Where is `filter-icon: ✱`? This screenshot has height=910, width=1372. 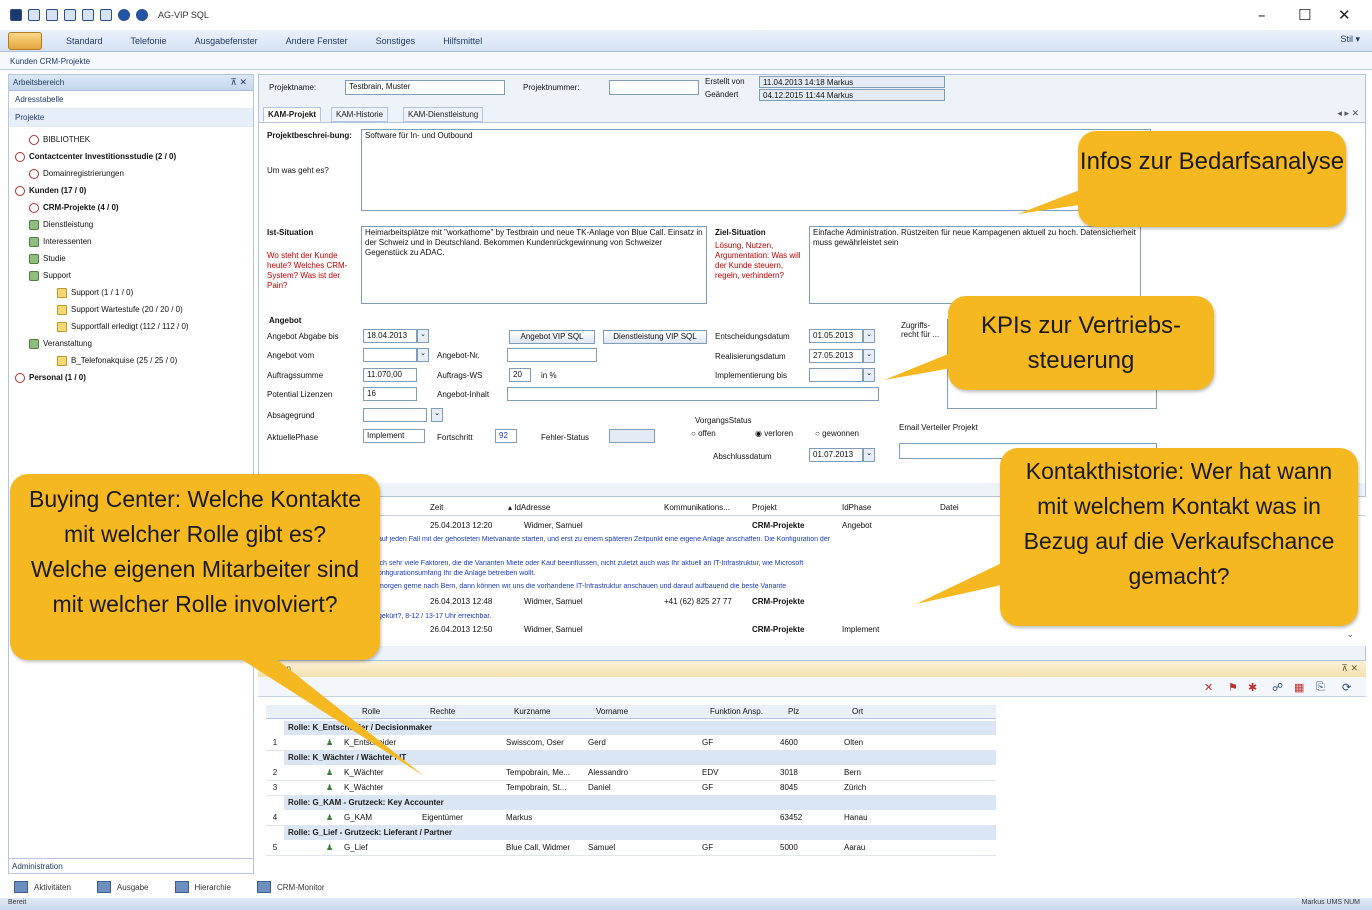
filter-icon: ✱ is located at coordinates (1252, 687).